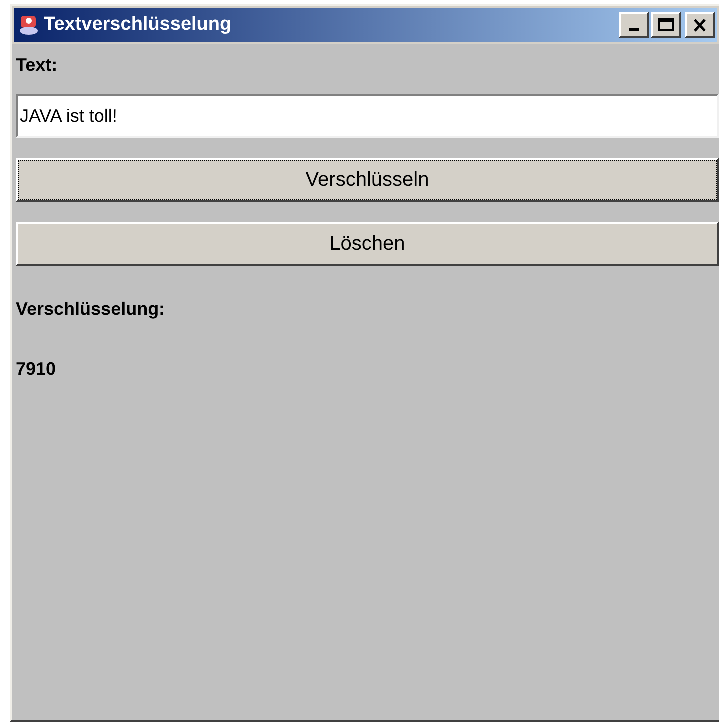 The image size is (719, 724). What do you see at coordinates (29, 25) in the screenshot?
I see `app-icon` at bounding box center [29, 25].